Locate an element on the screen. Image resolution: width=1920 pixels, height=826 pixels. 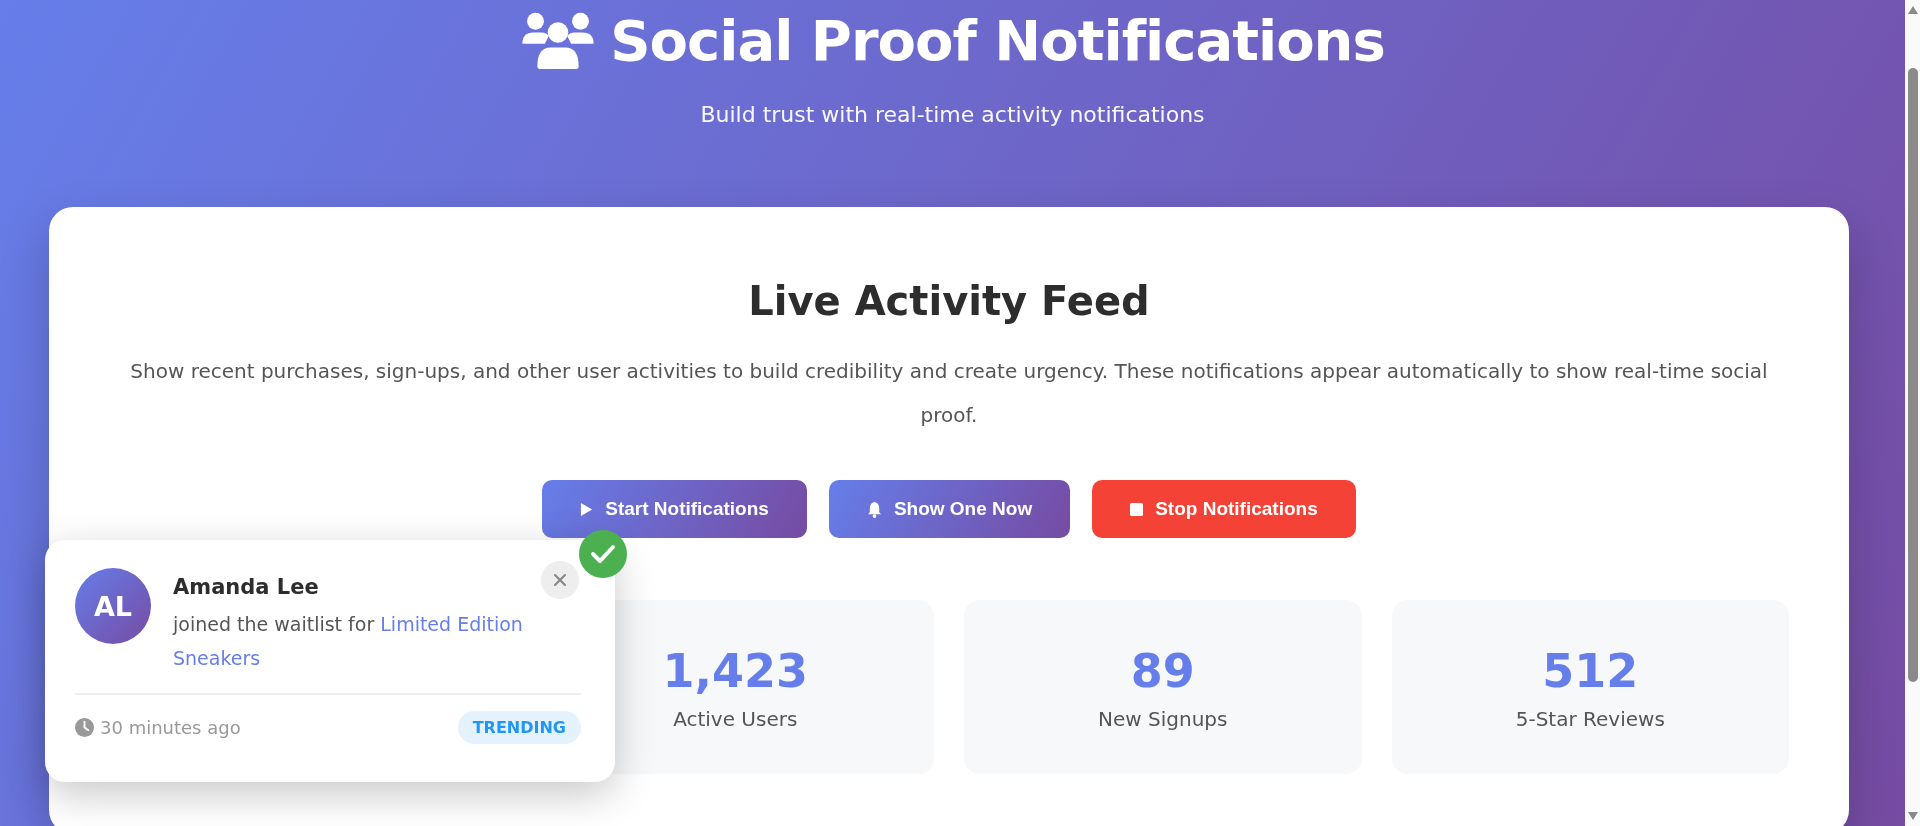
avatar: AL is located at coordinates (113, 606).